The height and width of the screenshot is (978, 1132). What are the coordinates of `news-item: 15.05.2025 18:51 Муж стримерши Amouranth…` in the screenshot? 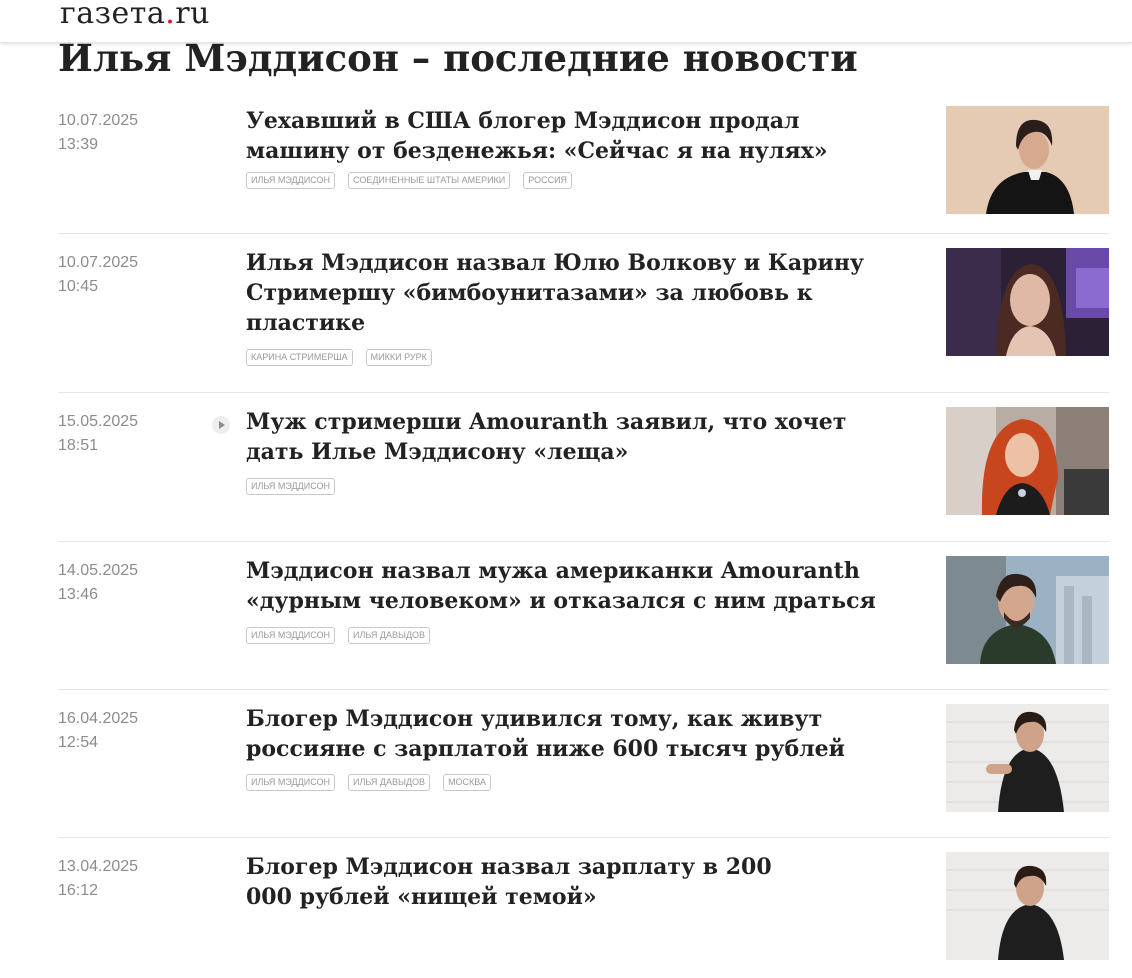 It's located at (583, 467).